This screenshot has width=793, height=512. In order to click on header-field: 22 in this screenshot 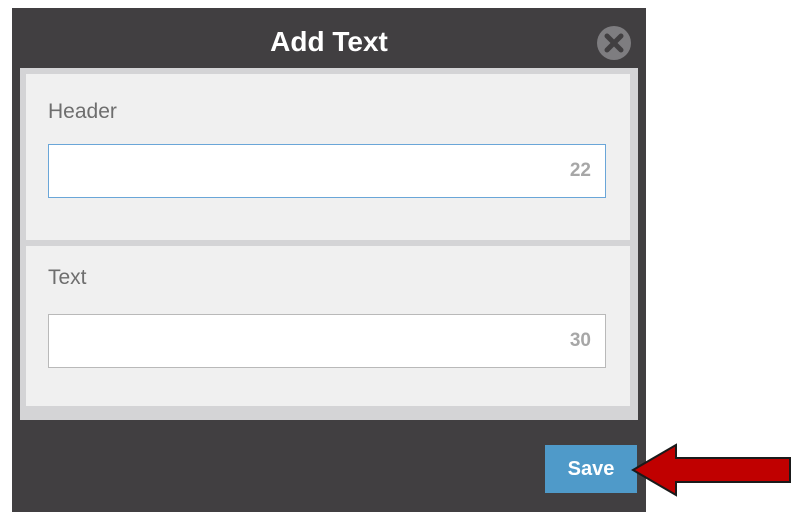, I will do `click(327, 171)`.